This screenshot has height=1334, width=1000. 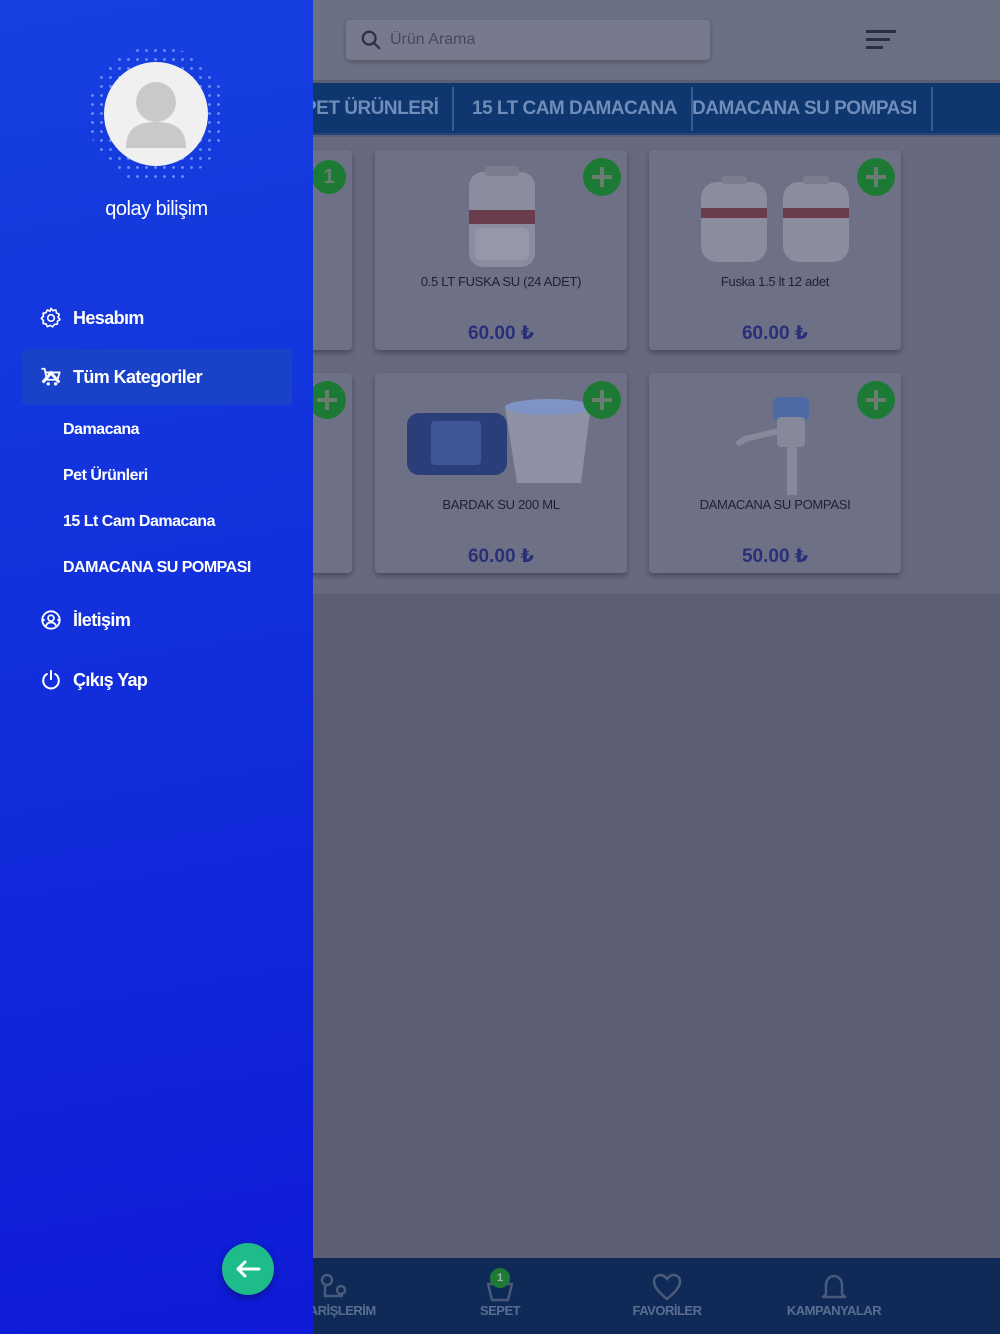 What do you see at coordinates (157, 568) in the screenshot?
I see `sub-category-damacana-su-pompasi: DAMACANA SU POMPASI` at bounding box center [157, 568].